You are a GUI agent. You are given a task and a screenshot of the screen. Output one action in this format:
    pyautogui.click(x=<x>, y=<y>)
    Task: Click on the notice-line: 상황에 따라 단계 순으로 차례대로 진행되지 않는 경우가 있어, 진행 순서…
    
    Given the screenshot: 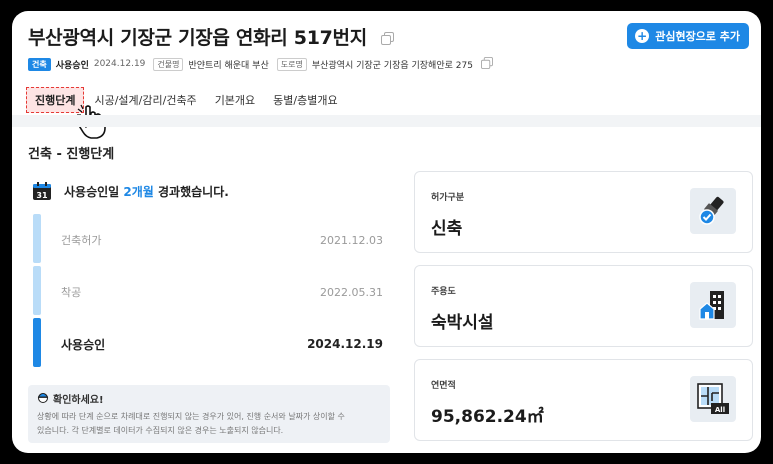 What is the action you would take?
    pyautogui.click(x=191, y=416)
    